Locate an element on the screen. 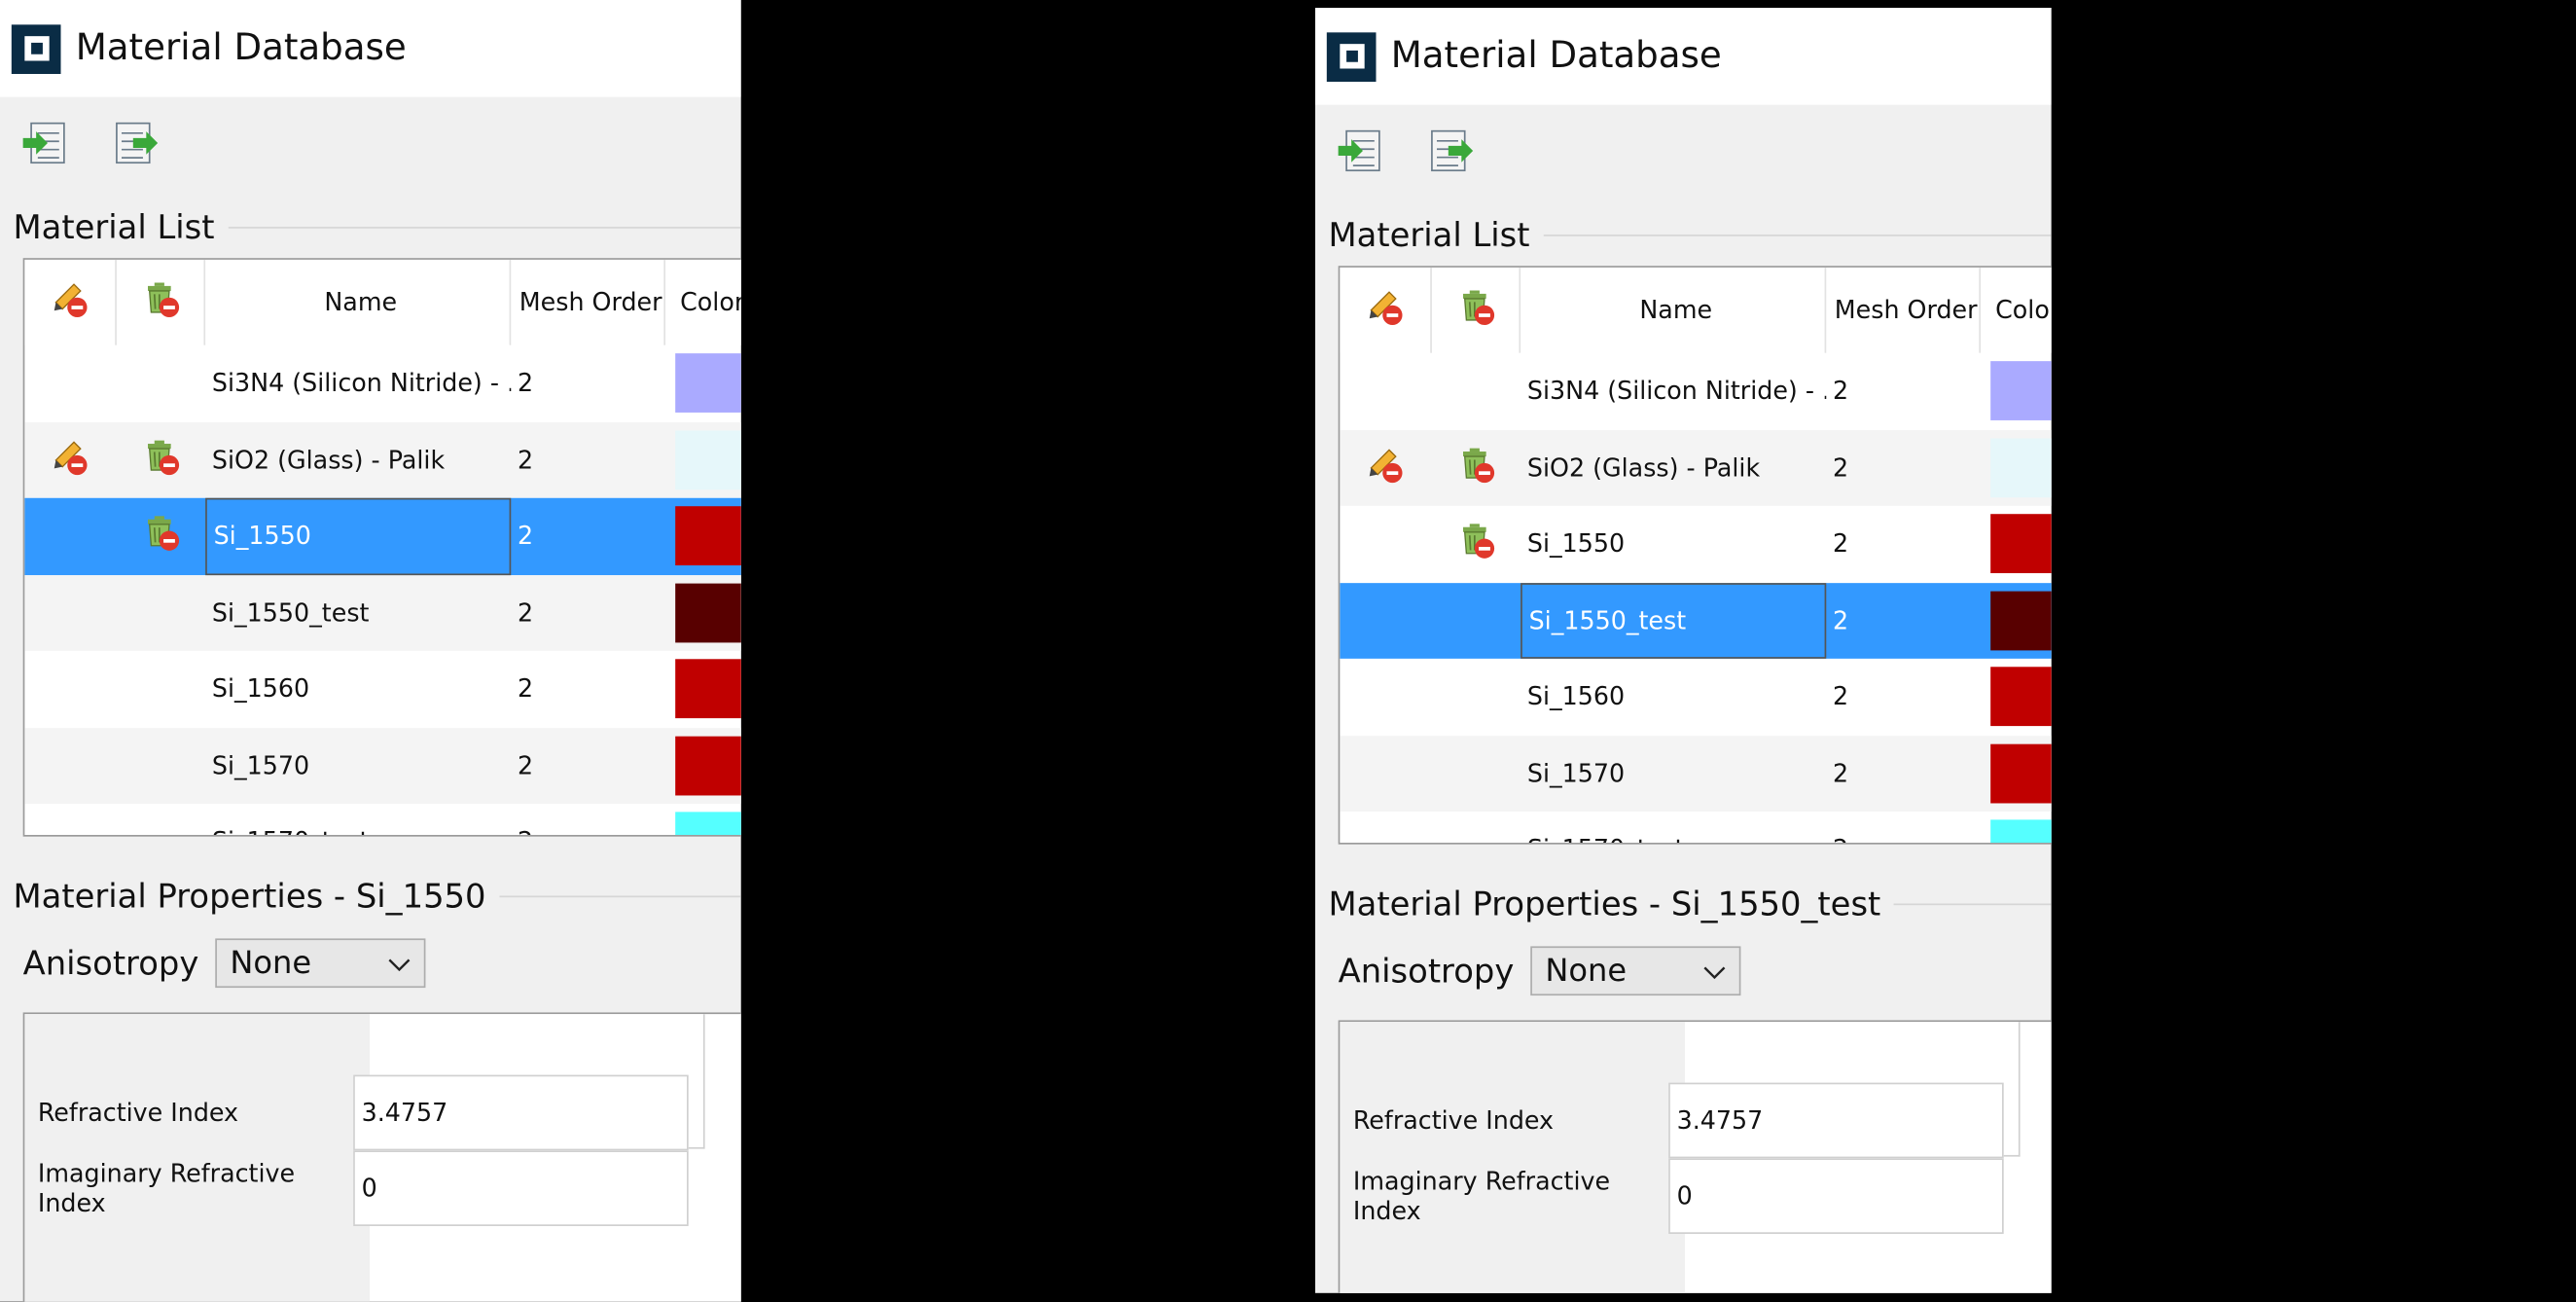 Image resolution: width=2576 pixels, height=1302 pixels. material-name: SiO2 (Glass) - Palik is located at coordinates (1673, 468).